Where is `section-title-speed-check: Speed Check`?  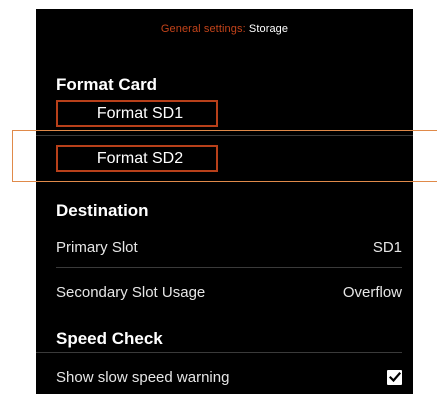 section-title-speed-check: Speed Check is located at coordinates (109, 338).